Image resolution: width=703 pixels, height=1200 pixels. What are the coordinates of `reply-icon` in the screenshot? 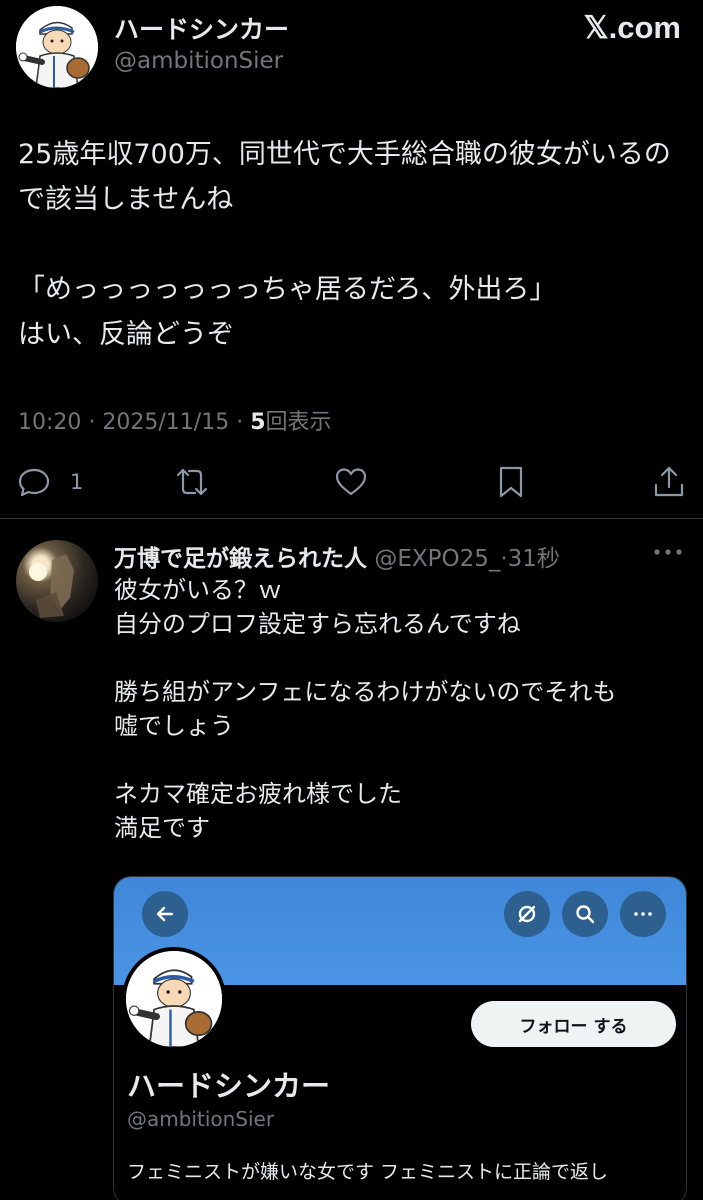 It's located at (34, 482).